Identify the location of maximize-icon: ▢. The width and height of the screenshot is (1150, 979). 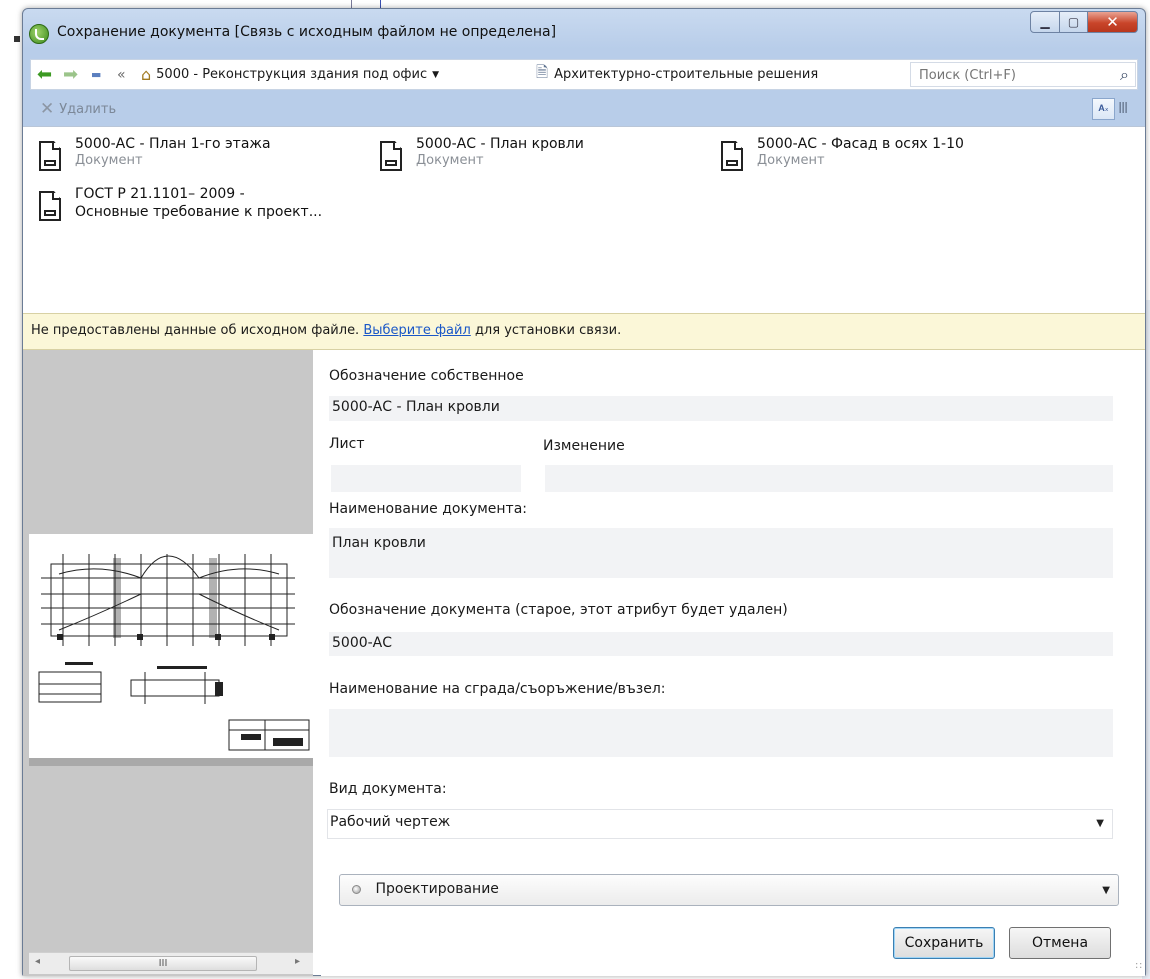
(1073, 22).